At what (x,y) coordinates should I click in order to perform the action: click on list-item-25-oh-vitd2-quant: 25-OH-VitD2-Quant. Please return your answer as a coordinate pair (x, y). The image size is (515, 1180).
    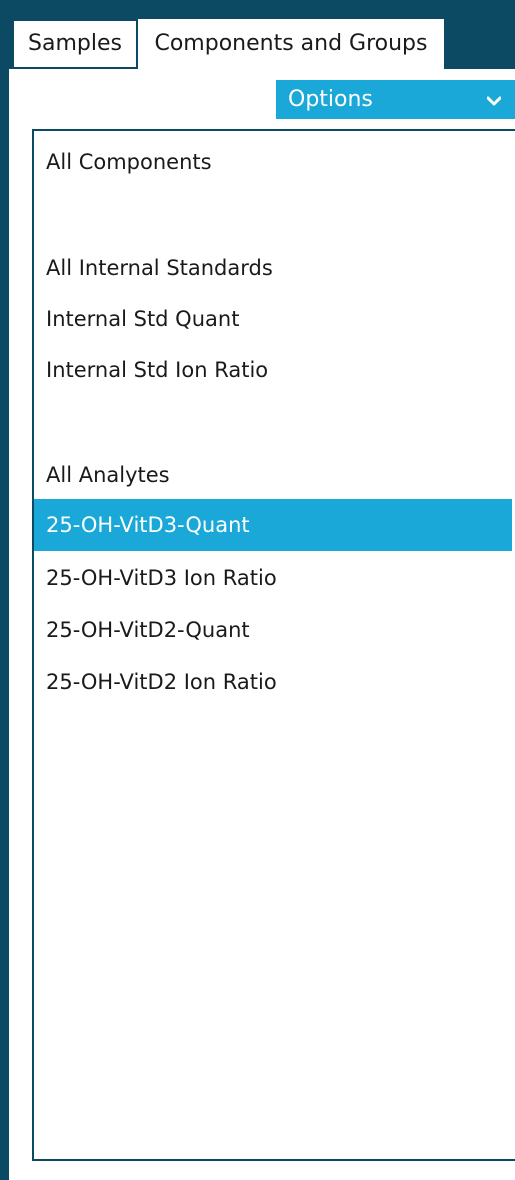
    Looking at the image, I should click on (273, 630).